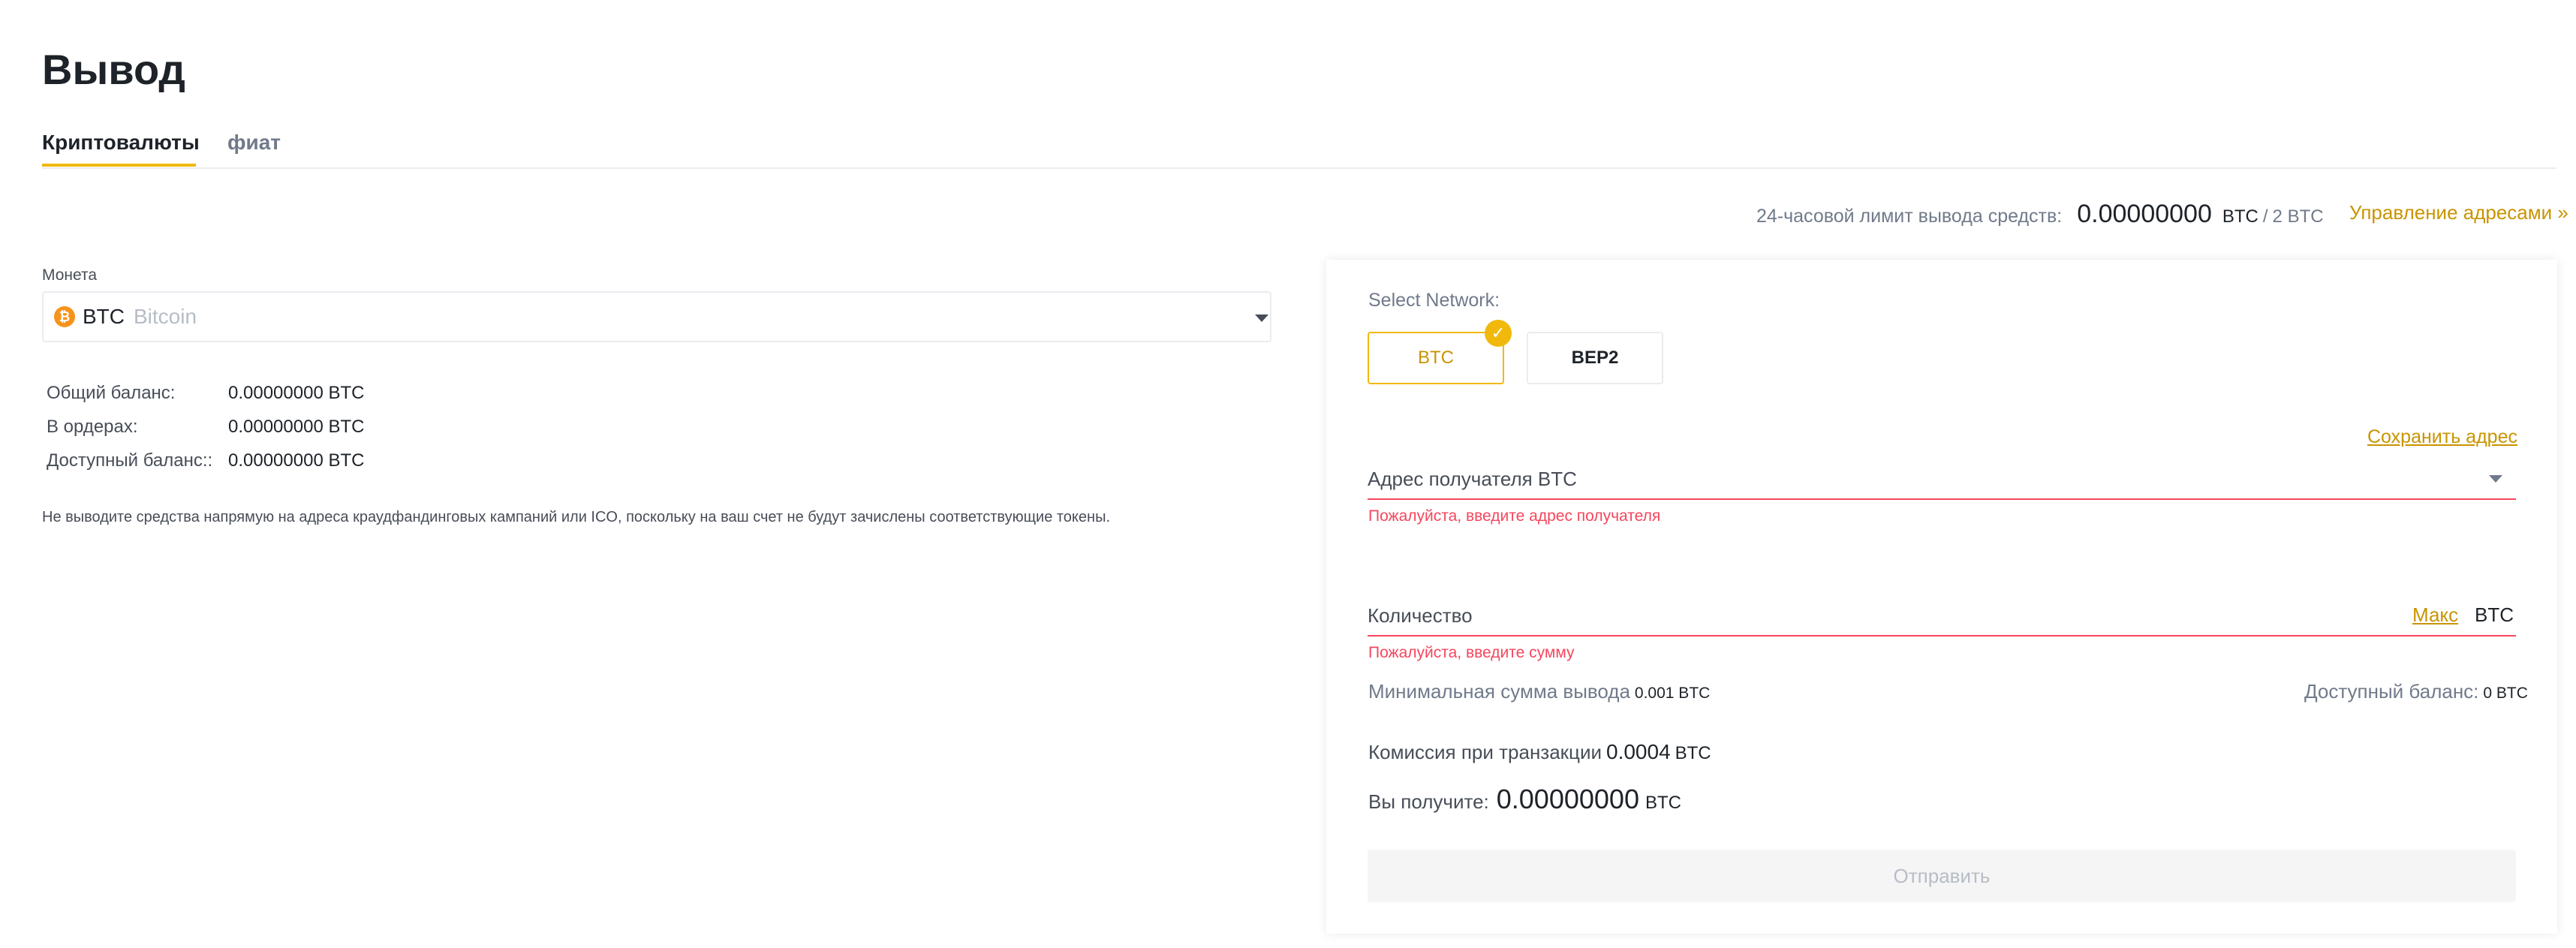  Describe the element at coordinates (2391, 691) in the screenshot. I see `available-balance-label: Доступный баланс:` at that location.